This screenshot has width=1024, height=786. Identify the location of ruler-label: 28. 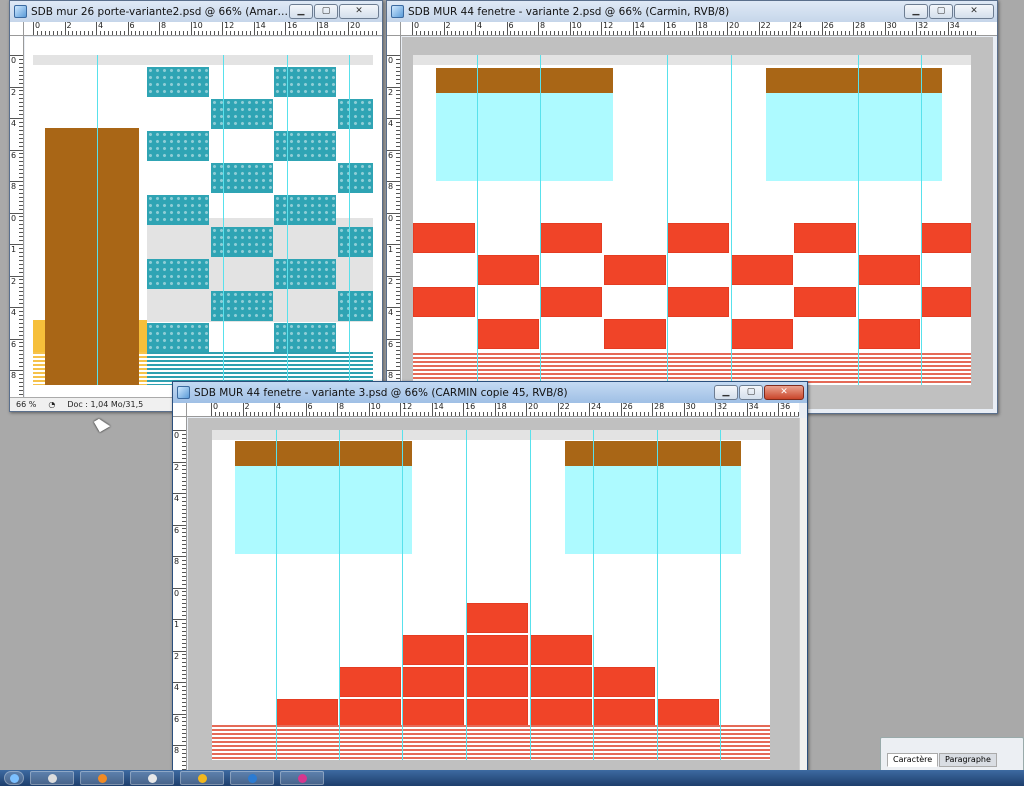
(860, 26).